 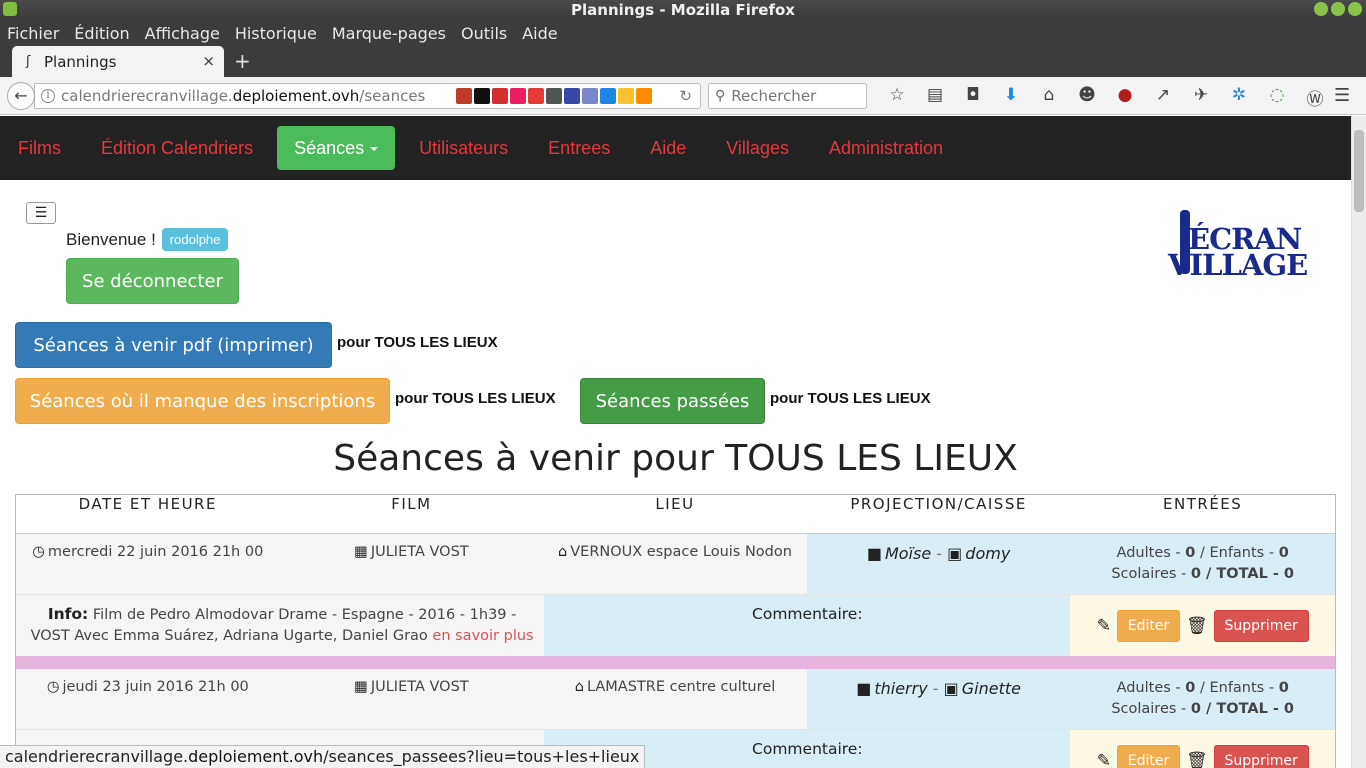 What do you see at coordinates (41, 213) in the screenshot?
I see `sidebar-toggle-button: ☰` at bounding box center [41, 213].